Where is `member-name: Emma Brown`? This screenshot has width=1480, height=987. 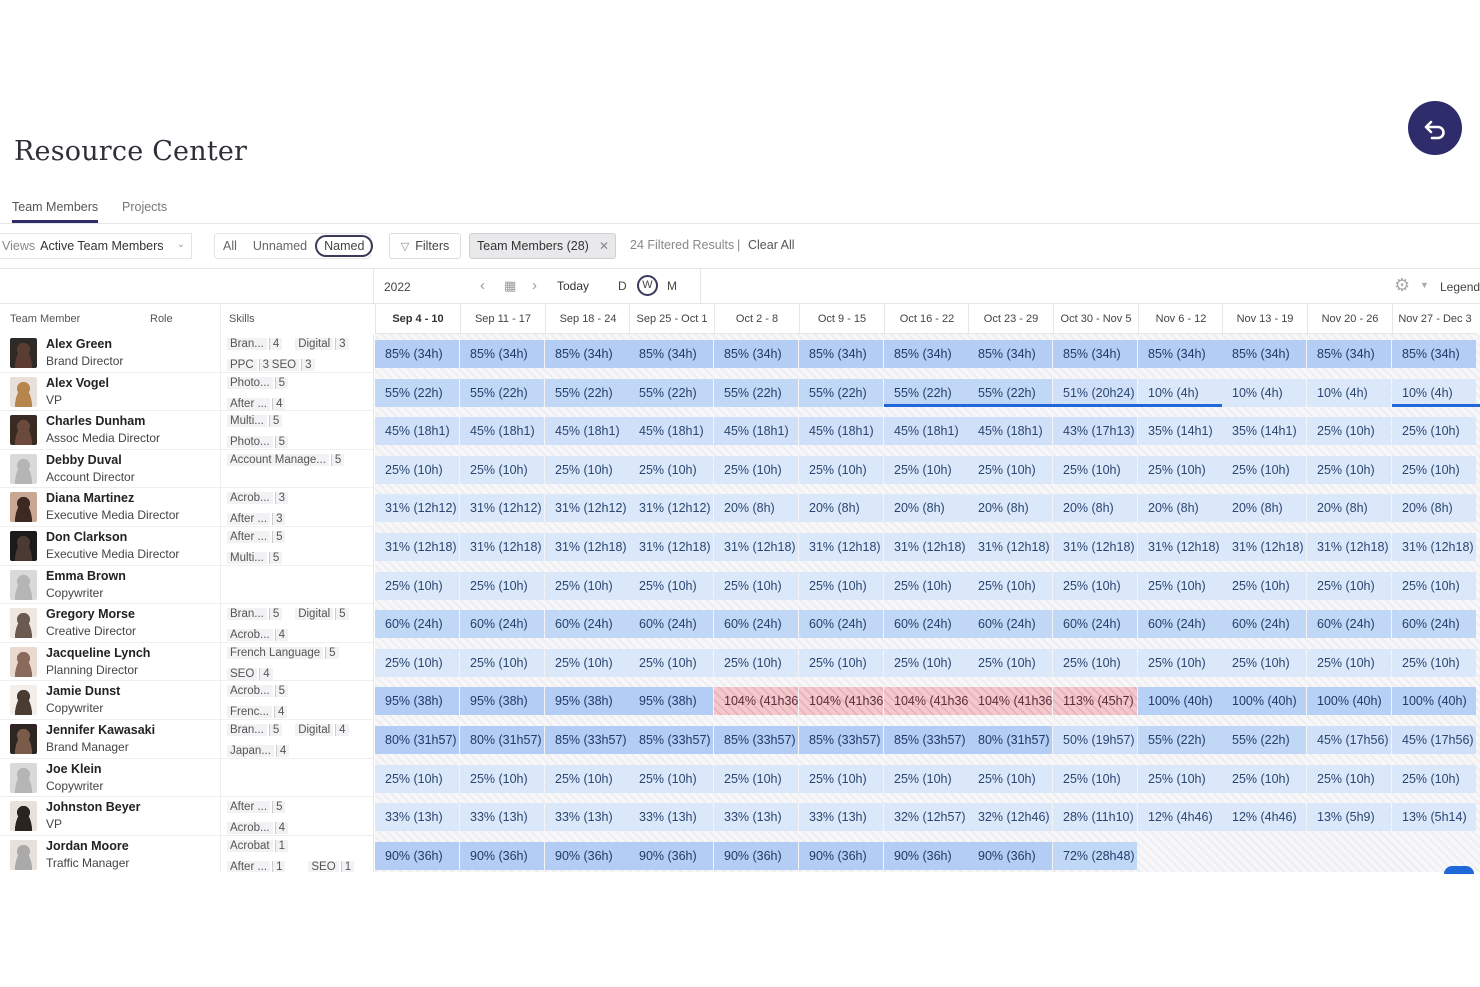
member-name: Emma Brown is located at coordinates (86, 576).